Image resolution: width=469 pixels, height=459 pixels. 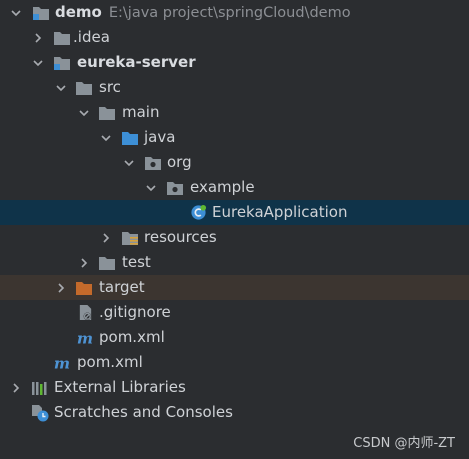 I want to click on tree-label-idea: idea, so click(x=93, y=37).